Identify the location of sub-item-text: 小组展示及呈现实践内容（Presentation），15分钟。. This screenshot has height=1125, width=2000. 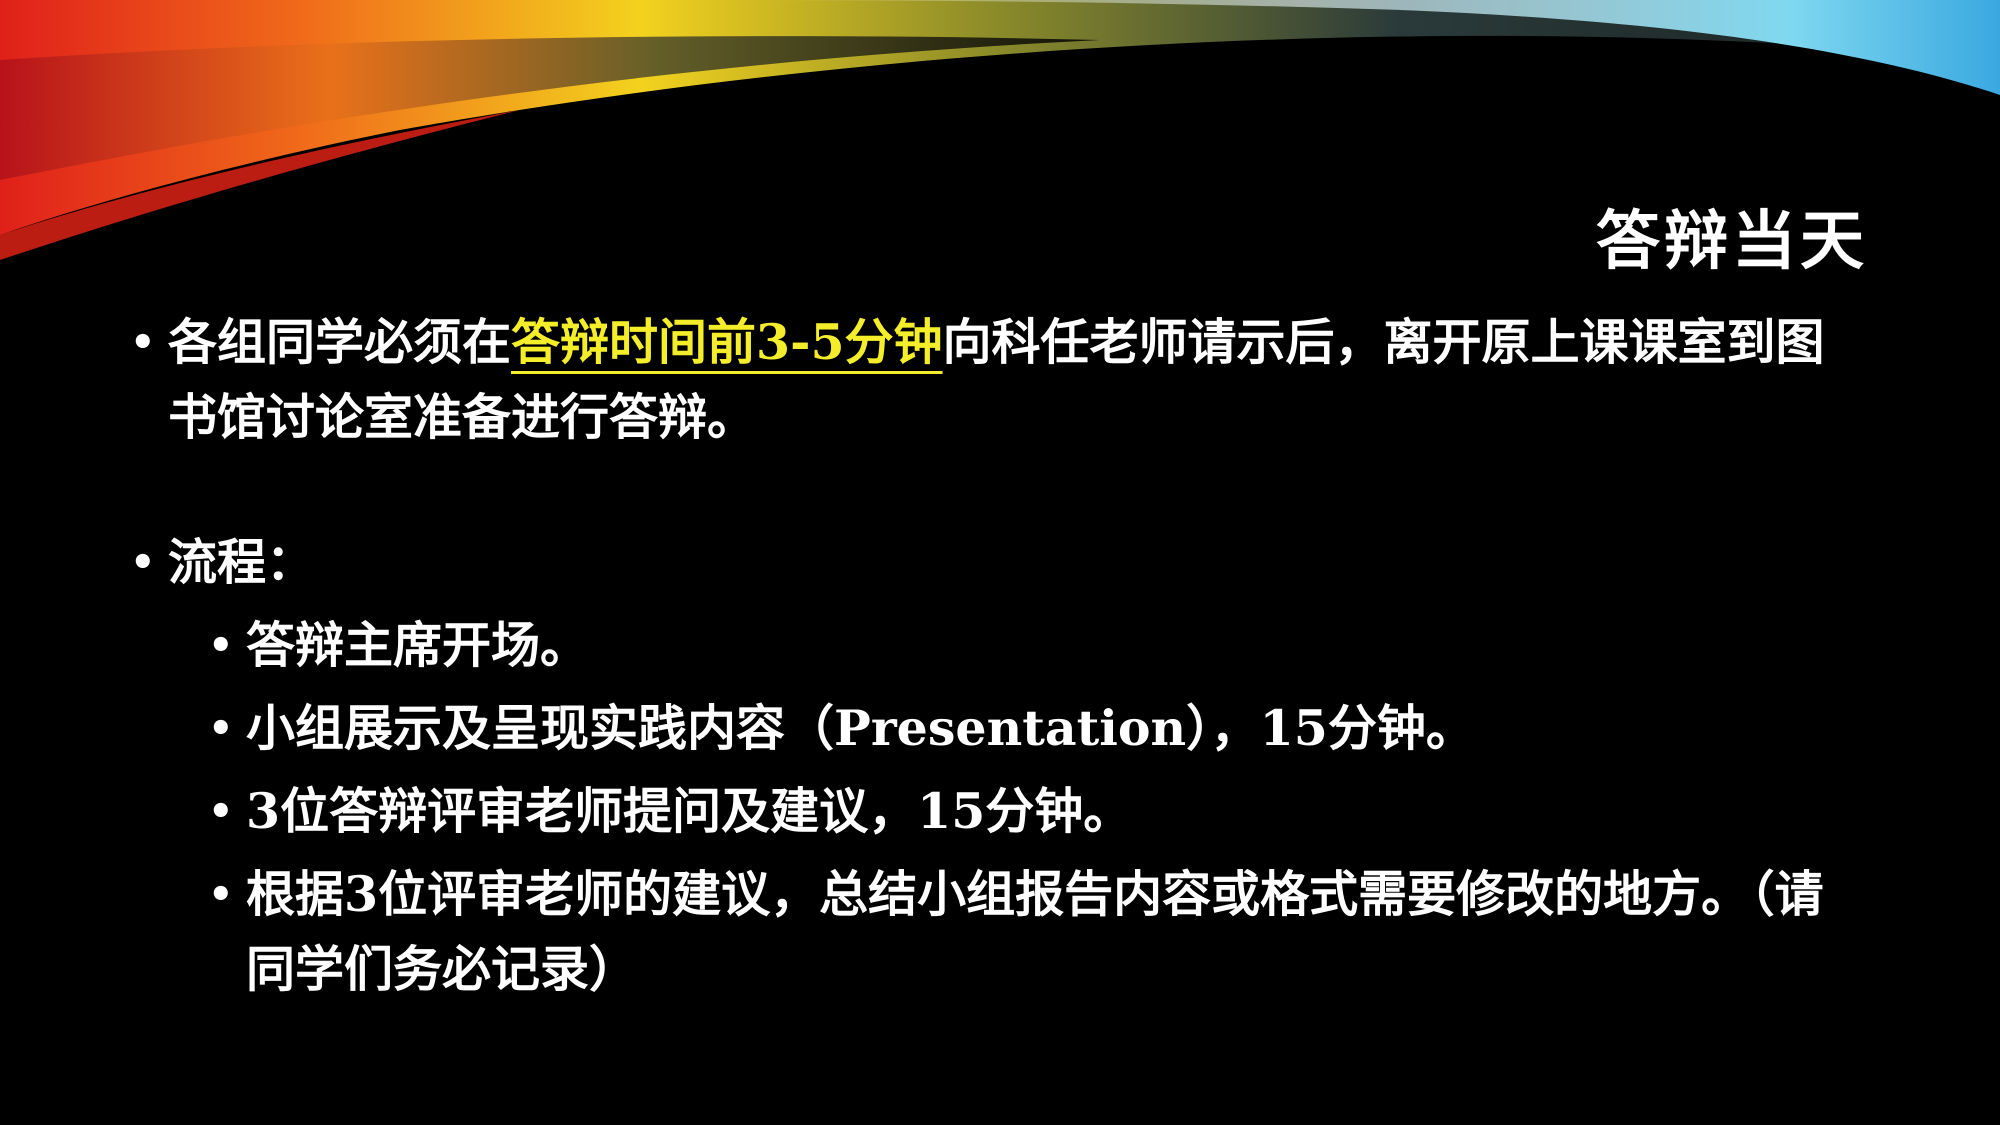
(860, 728).